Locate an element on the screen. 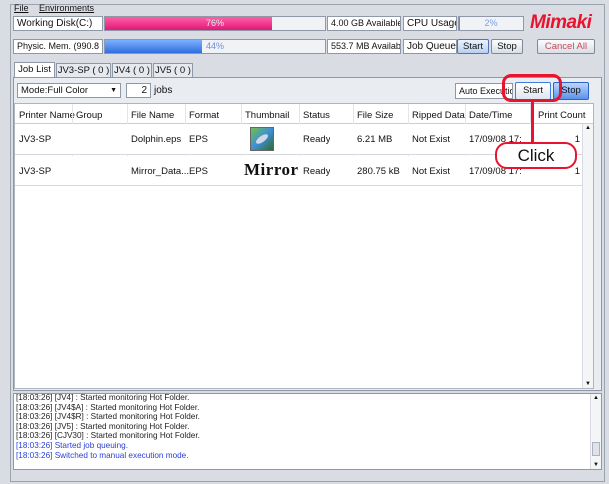  cell-file: Dolphin.eps is located at coordinates (156, 139).